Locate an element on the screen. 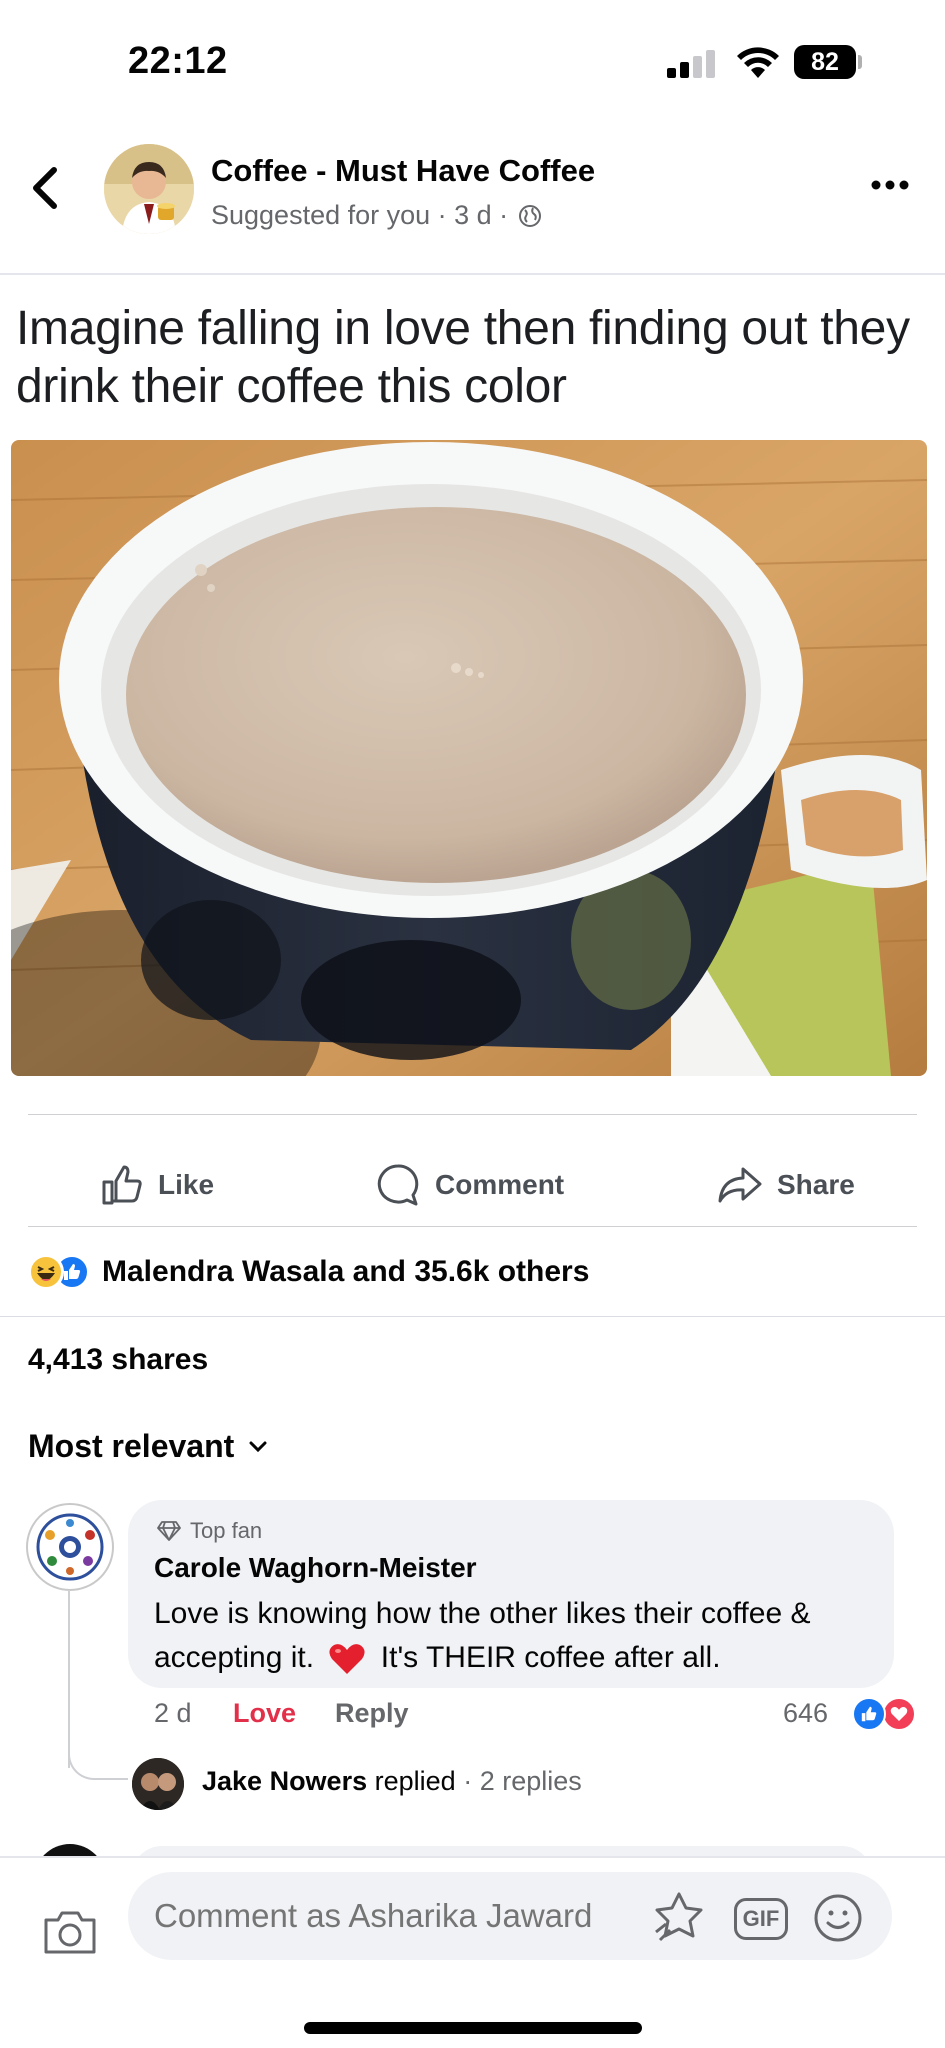 Image resolution: width=945 pixels, height=2048 pixels. home-indicator is located at coordinates (473, 2028).